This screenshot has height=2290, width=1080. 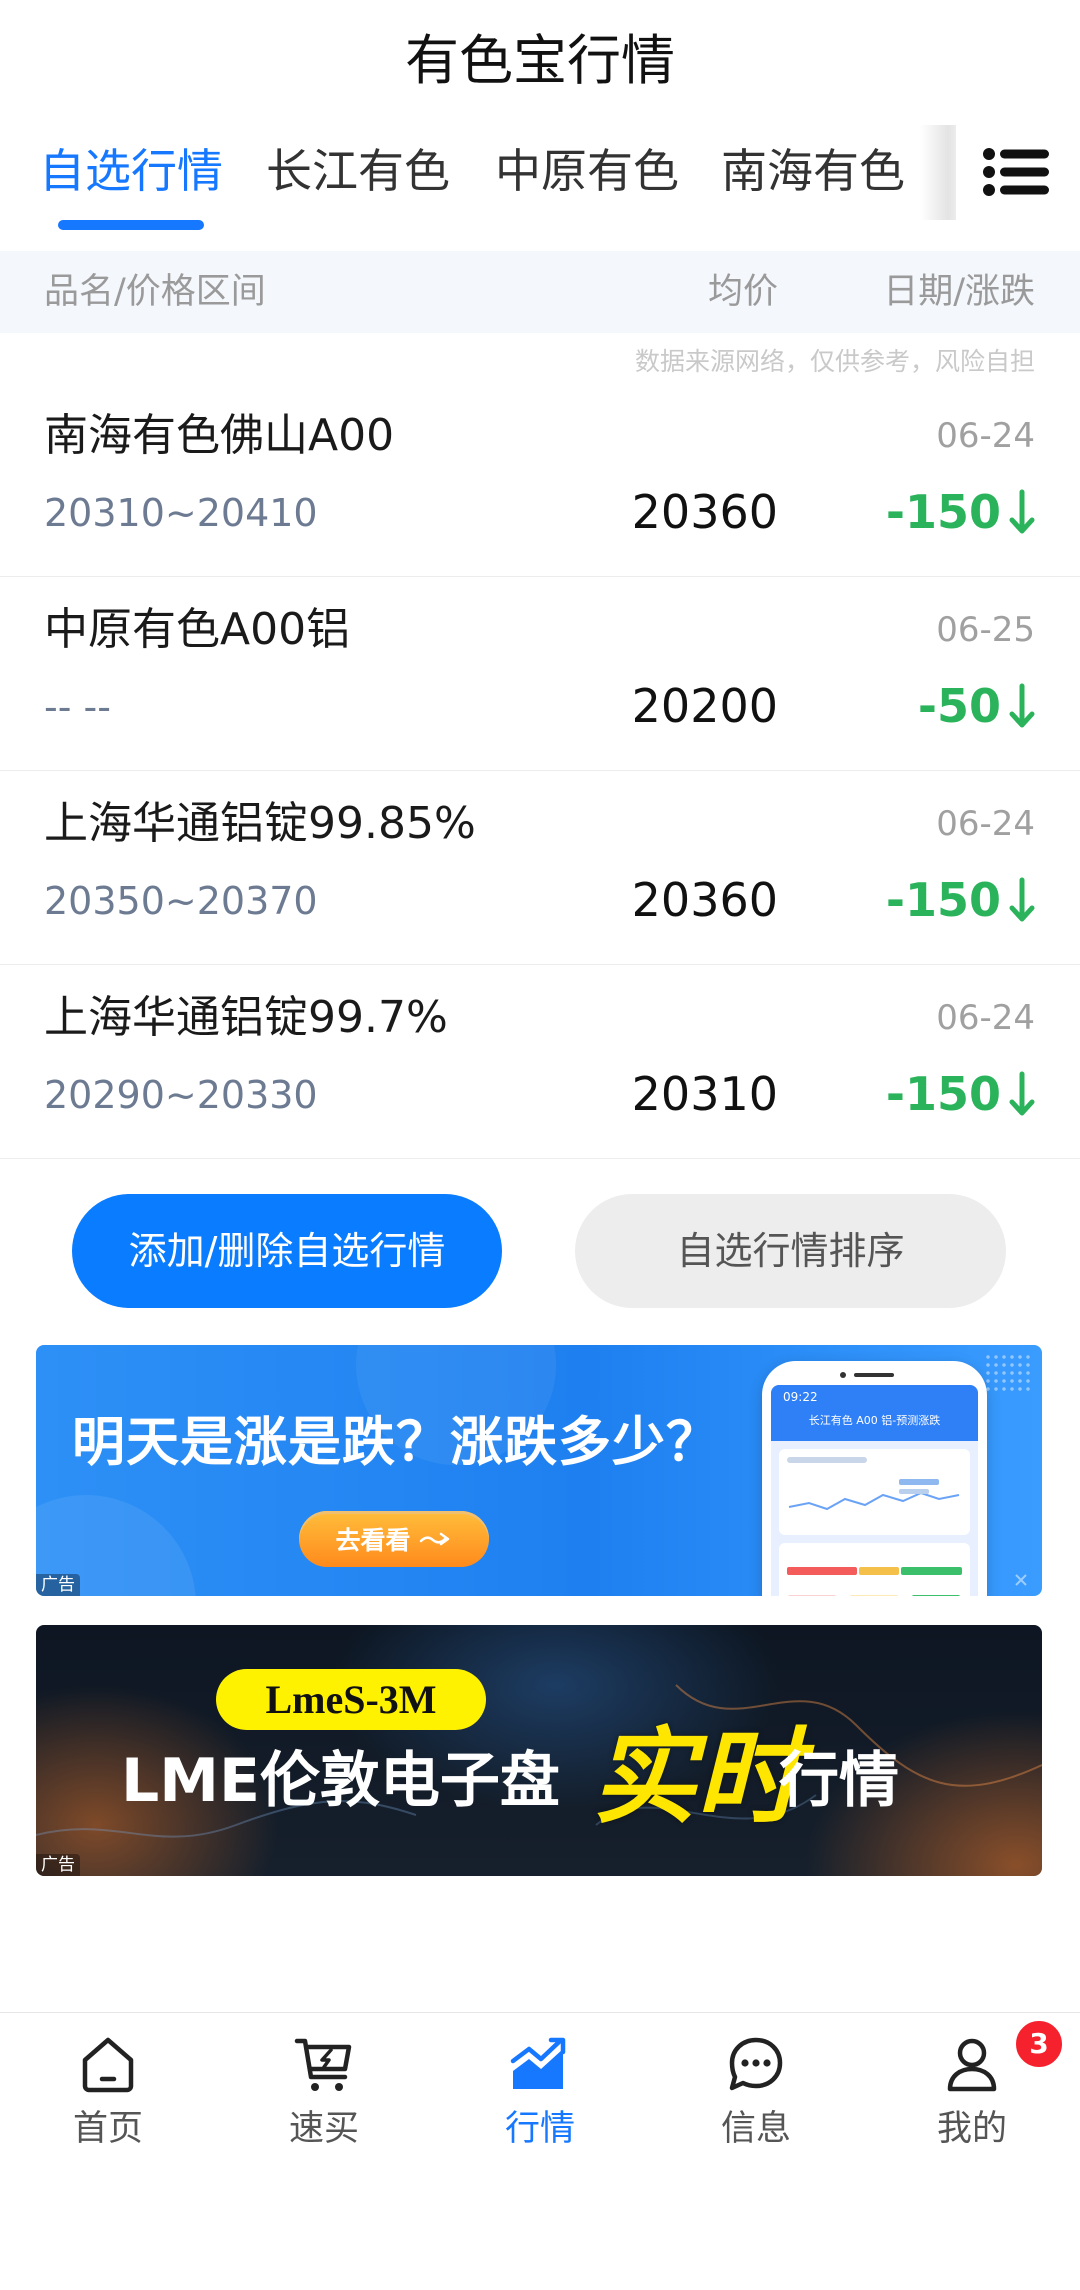 What do you see at coordinates (874, 1413) in the screenshot?
I see `phone-title-bar: 09:22 长江有色 A00 铝-预测涨跌` at bounding box center [874, 1413].